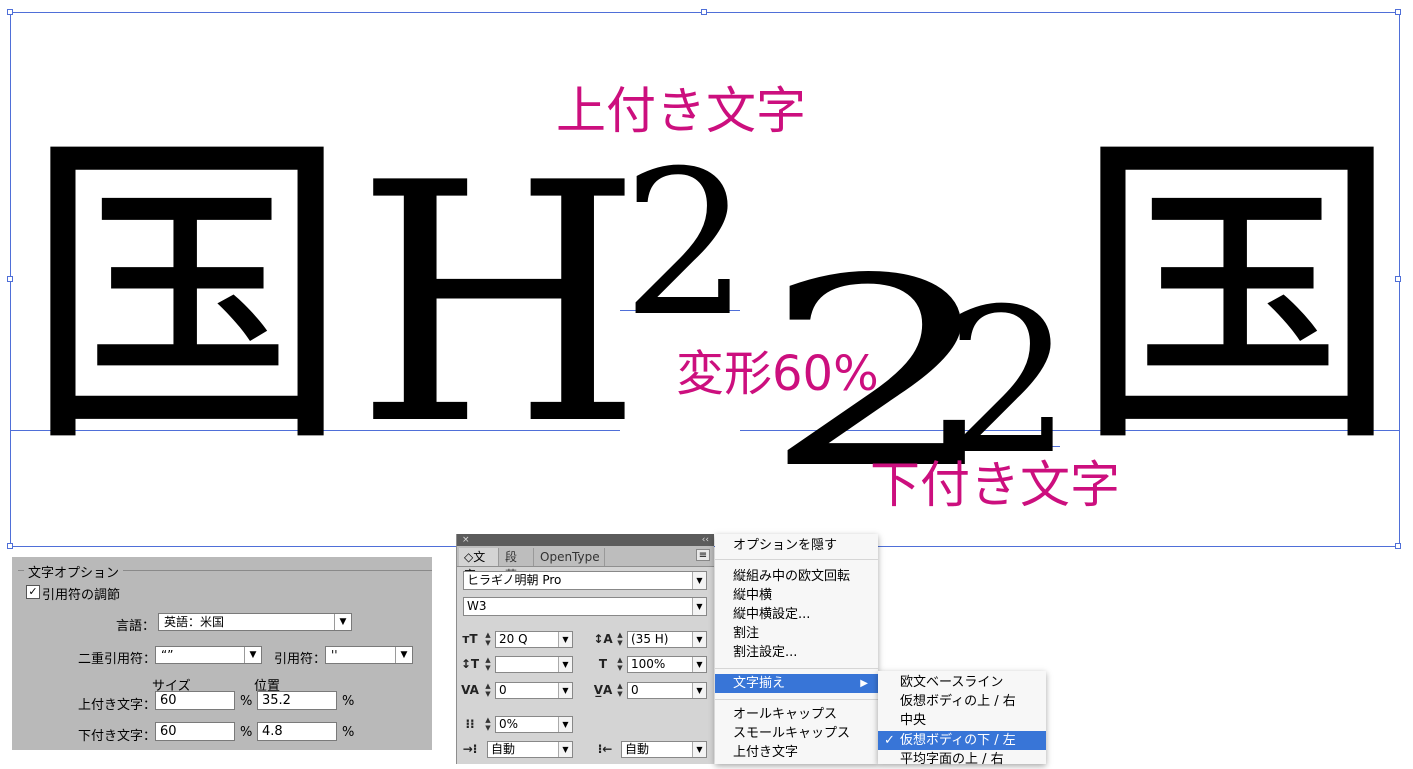  Describe the element at coordinates (1398, 546) in the screenshot. I see `resize-handle-bottom-right` at that location.